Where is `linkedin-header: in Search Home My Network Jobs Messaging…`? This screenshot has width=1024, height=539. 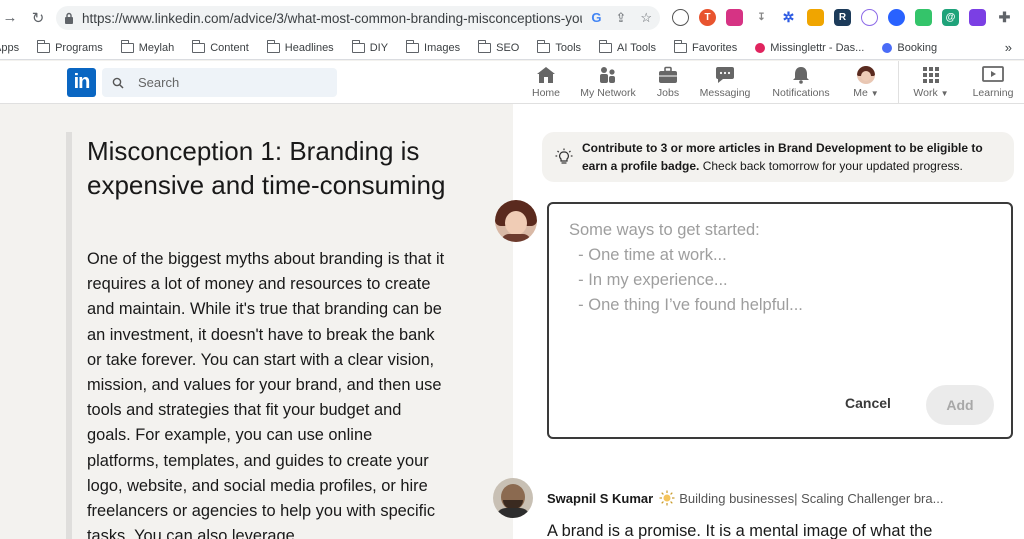 linkedin-header: in Search Home My Network Jobs Messaging… is located at coordinates (512, 82).